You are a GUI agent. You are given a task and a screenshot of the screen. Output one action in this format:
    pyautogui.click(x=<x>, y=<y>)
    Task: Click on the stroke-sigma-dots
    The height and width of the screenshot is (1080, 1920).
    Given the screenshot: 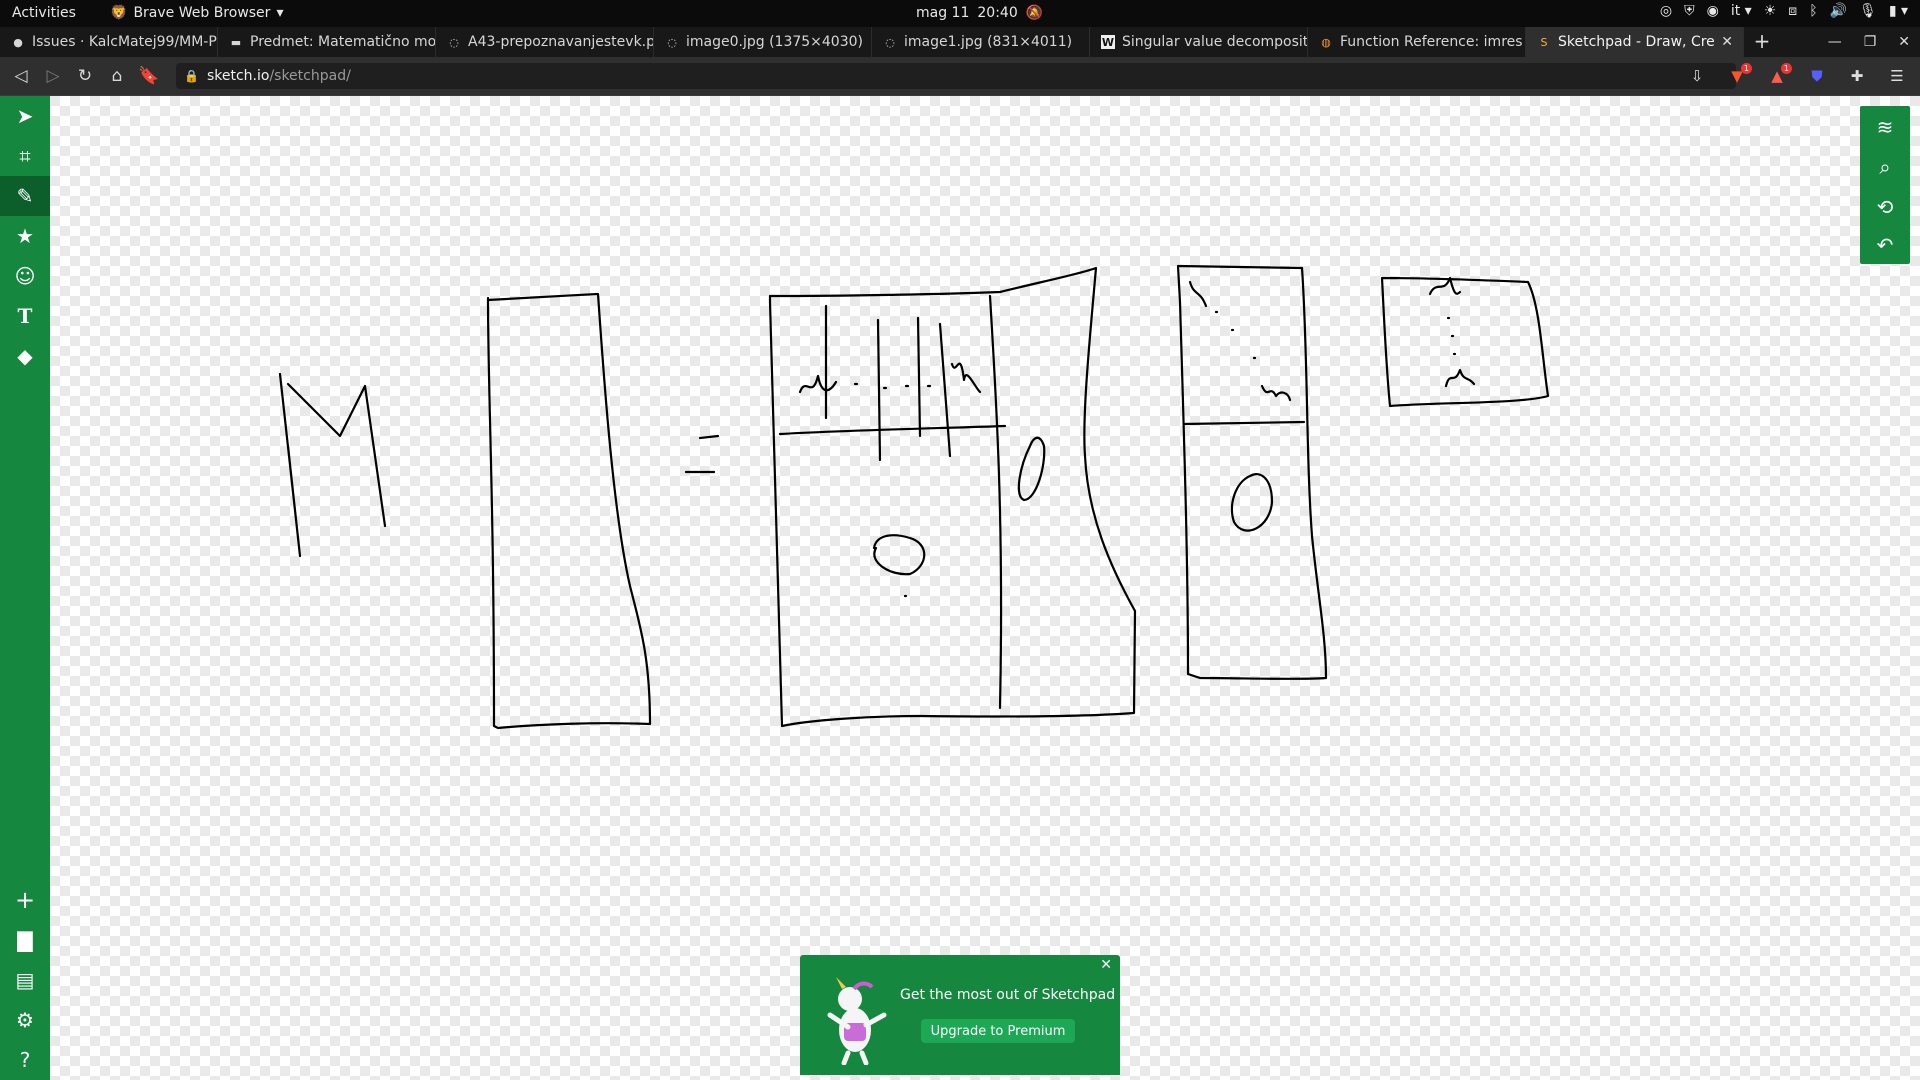 What is the action you would take?
    pyautogui.click(x=1235, y=335)
    